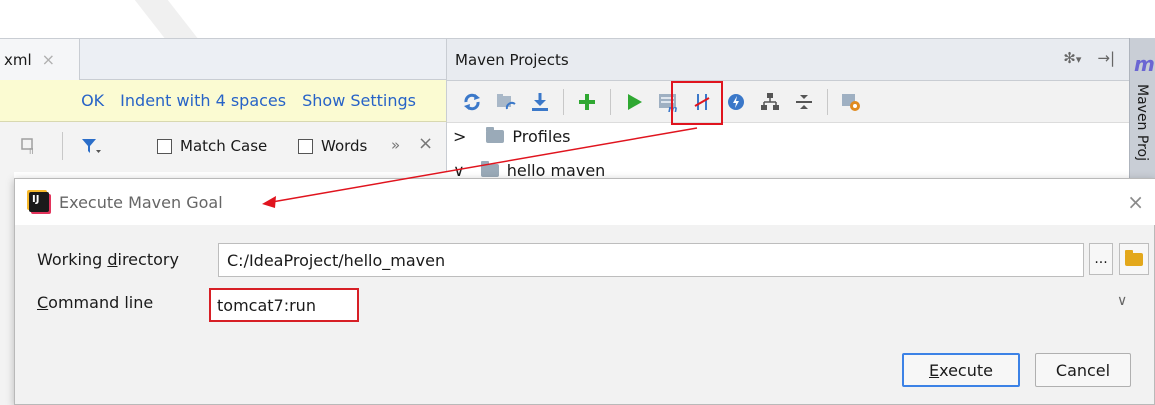 This screenshot has height=405, width=1155. What do you see at coordinates (770, 102) in the screenshot?
I see `show-dependencies-icon` at bounding box center [770, 102].